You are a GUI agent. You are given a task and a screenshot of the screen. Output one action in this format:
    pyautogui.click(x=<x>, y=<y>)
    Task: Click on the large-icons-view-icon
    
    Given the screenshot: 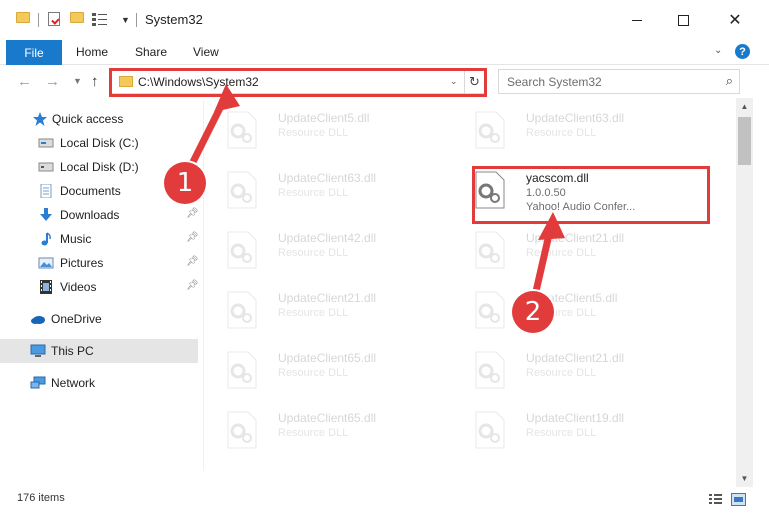 What is the action you would take?
    pyautogui.click(x=738, y=499)
    